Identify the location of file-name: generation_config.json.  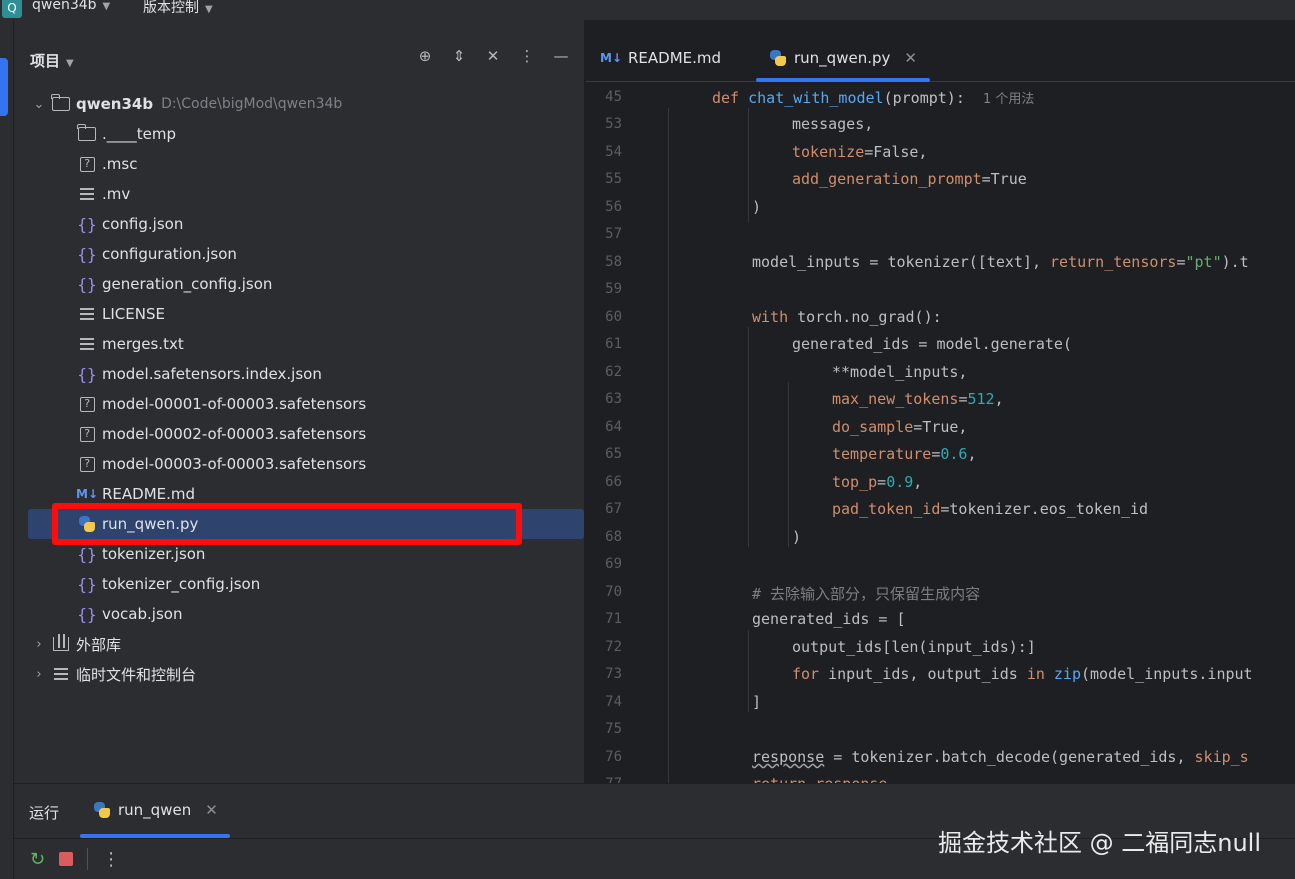
(187, 284).